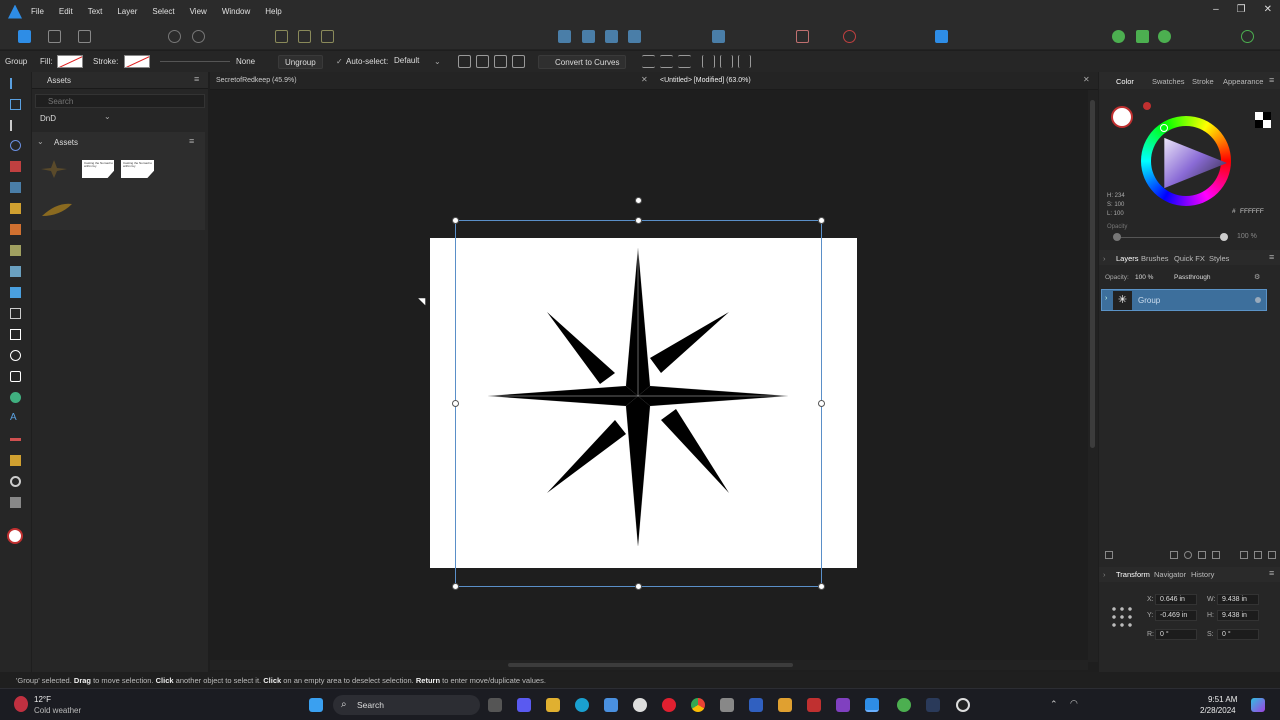 The width and height of the screenshot is (1280, 720). What do you see at coordinates (66, 11) in the screenshot?
I see `menu-edit: Edit` at bounding box center [66, 11].